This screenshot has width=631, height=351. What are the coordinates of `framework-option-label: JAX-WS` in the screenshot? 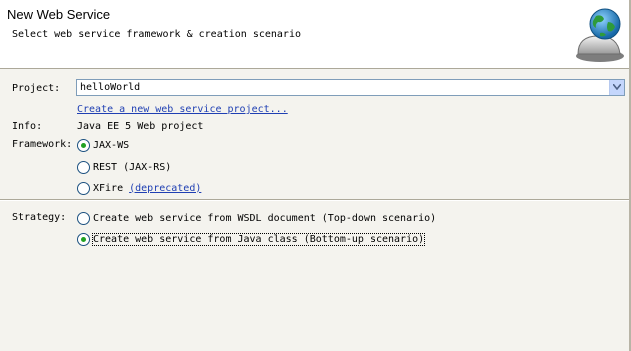 It's located at (111, 145).